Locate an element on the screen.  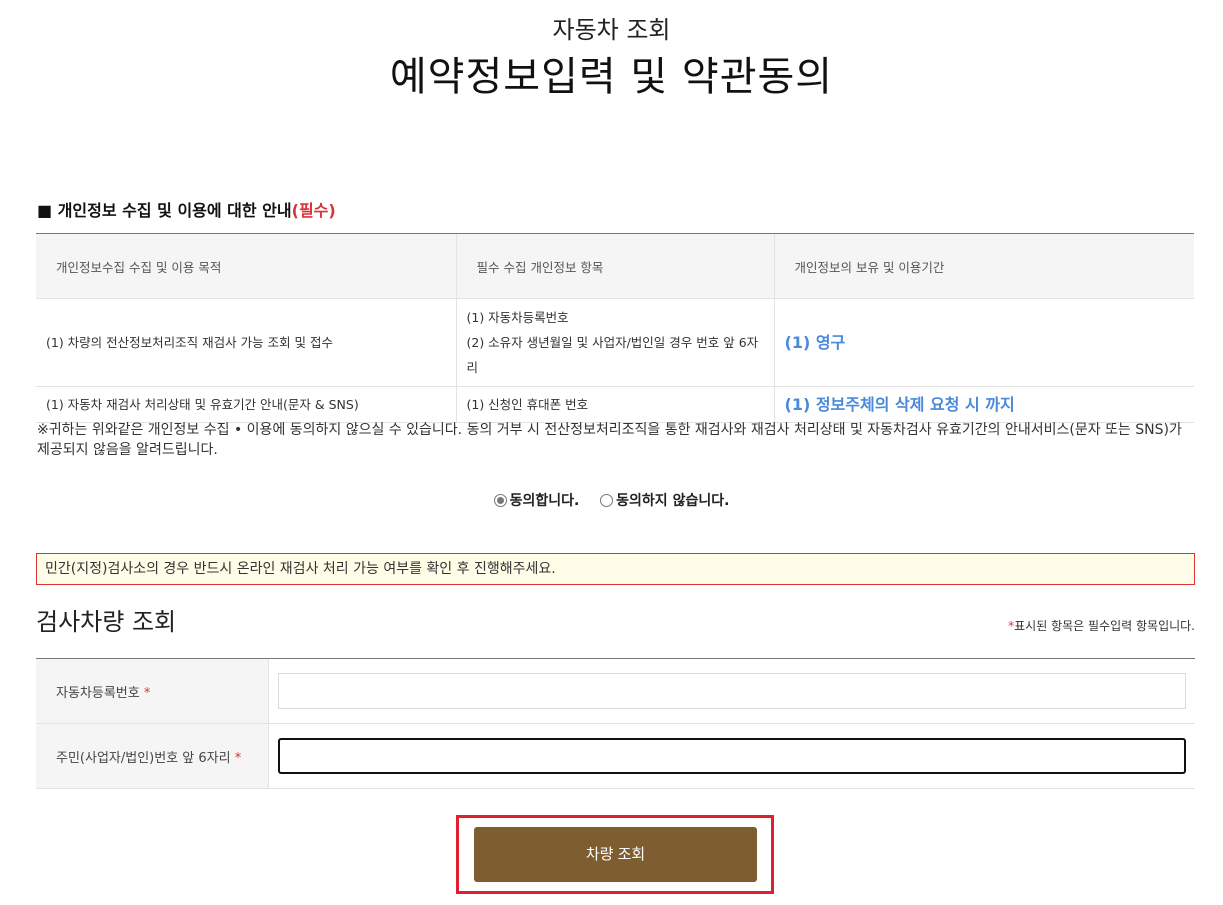
form-row: 자동차등록번호 * is located at coordinates (615, 691).